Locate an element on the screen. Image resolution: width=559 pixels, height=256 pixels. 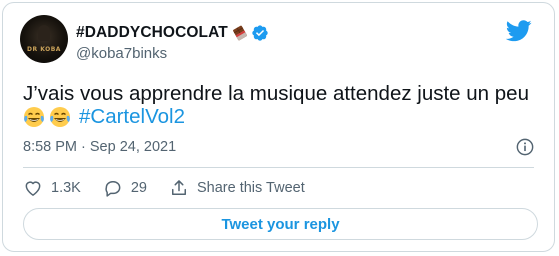
tweet-text-line2: #CartelVol2 is located at coordinates (104, 117).